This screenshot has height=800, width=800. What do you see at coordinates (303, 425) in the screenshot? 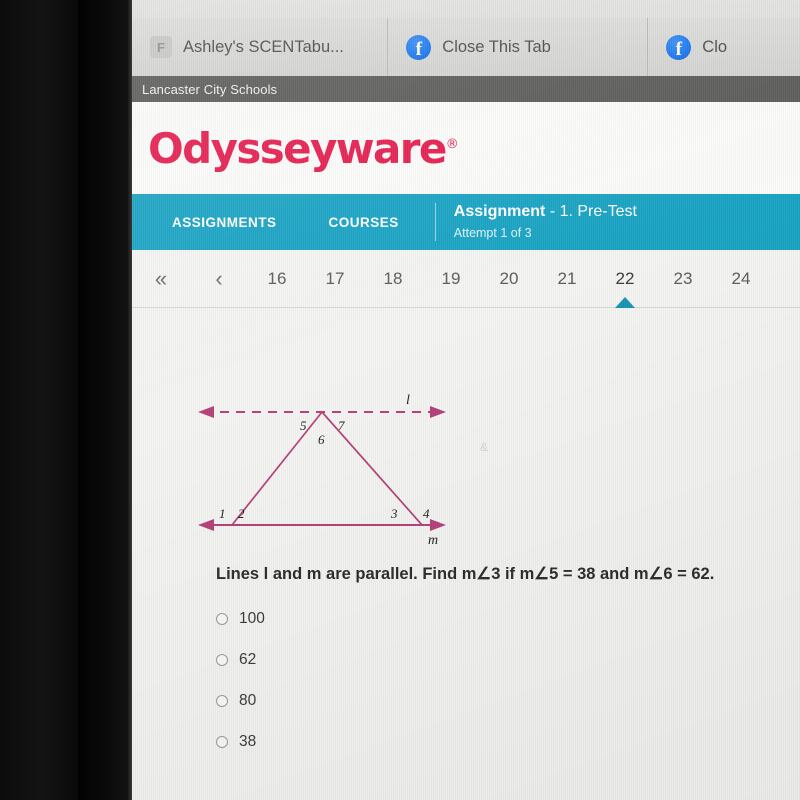
I see `angle-label-5: 5` at bounding box center [303, 425].